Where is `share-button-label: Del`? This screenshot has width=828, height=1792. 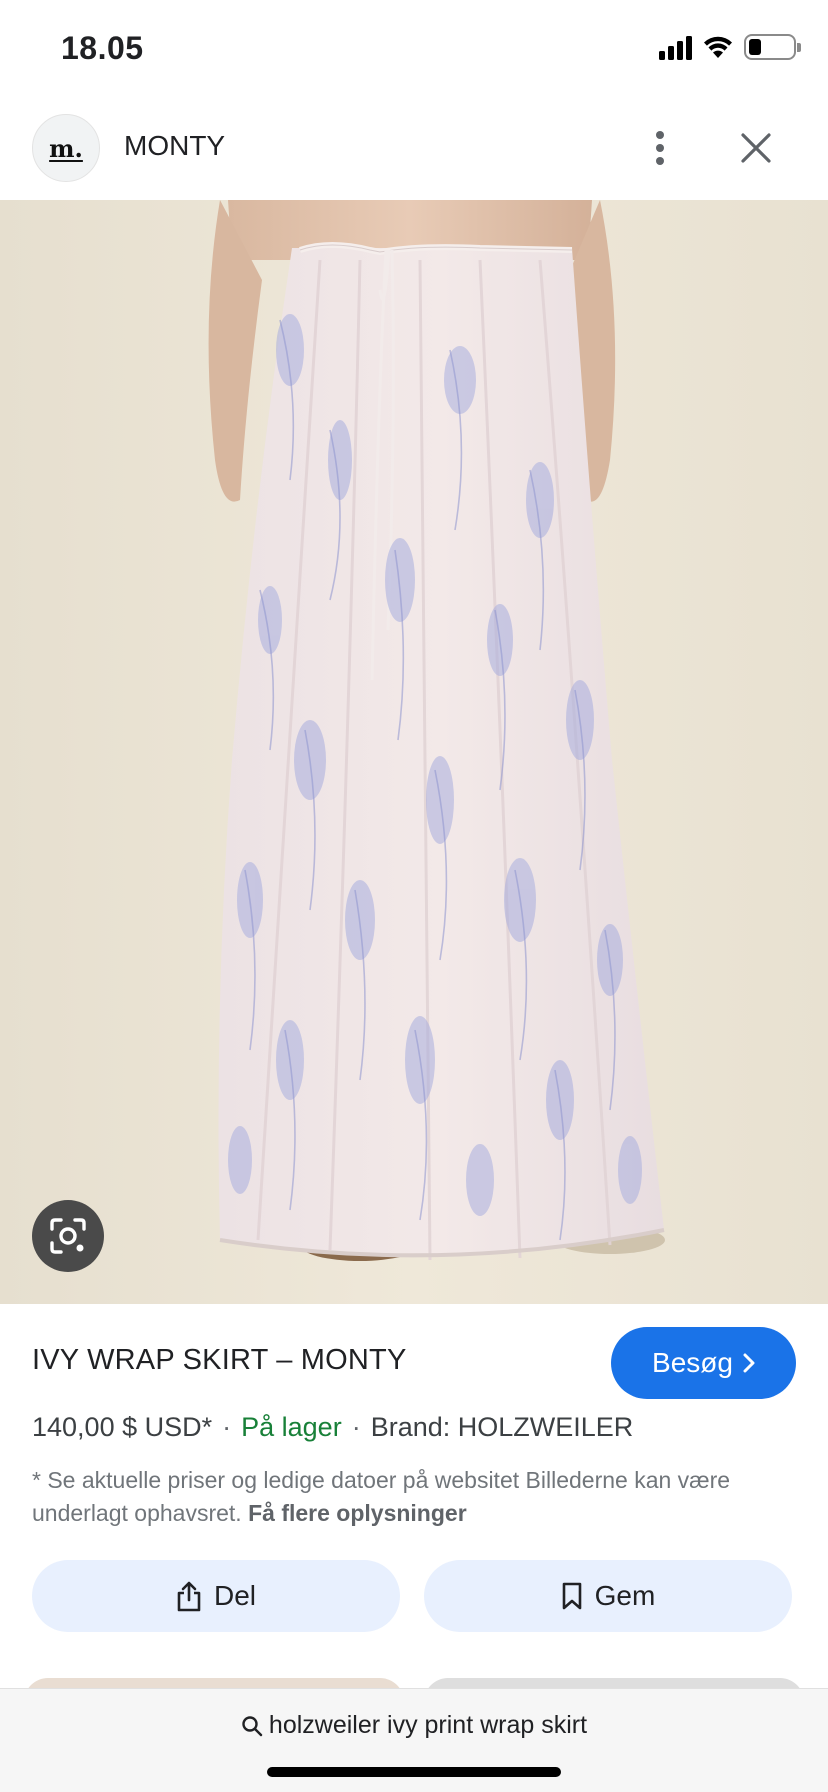 share-button-label: Del is located at coordinates (234, 1595).